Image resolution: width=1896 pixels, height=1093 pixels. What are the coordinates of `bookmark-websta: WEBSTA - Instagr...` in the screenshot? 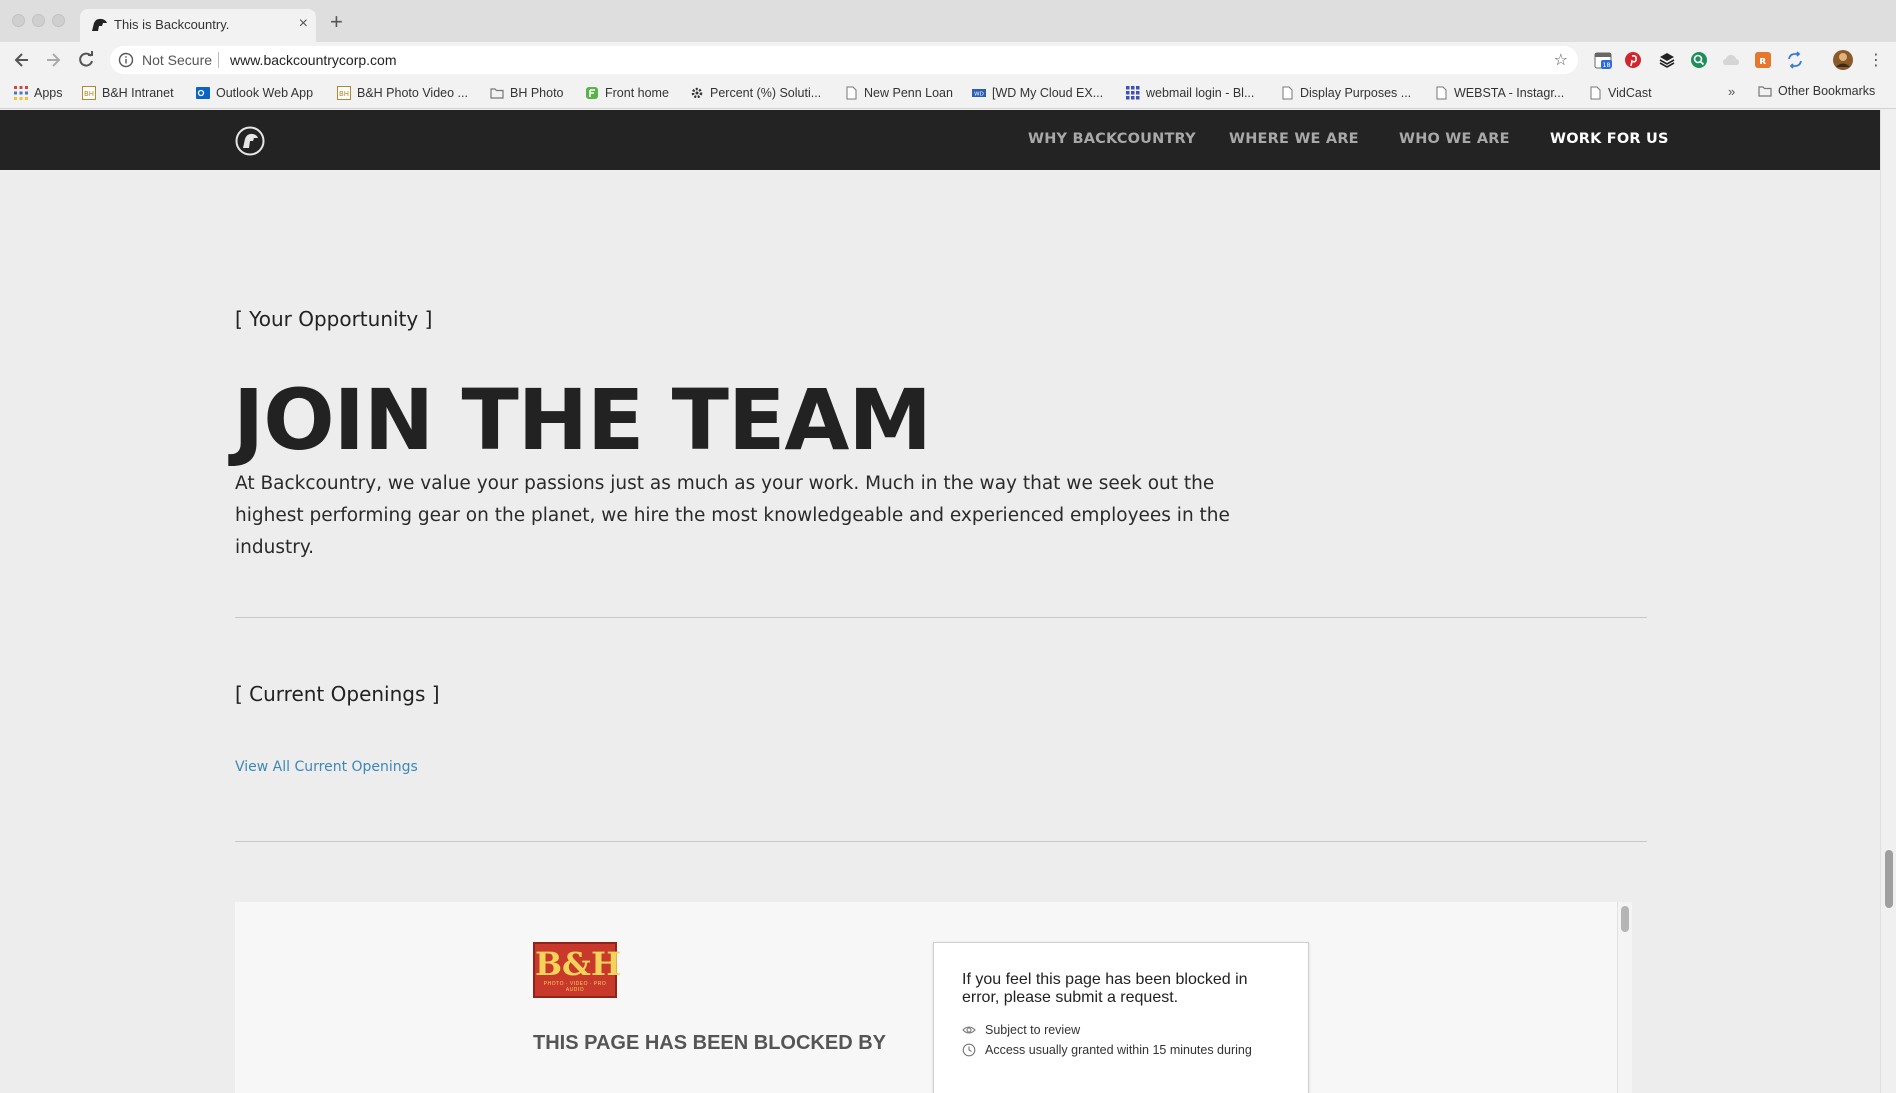 It's located at (1499, 93).